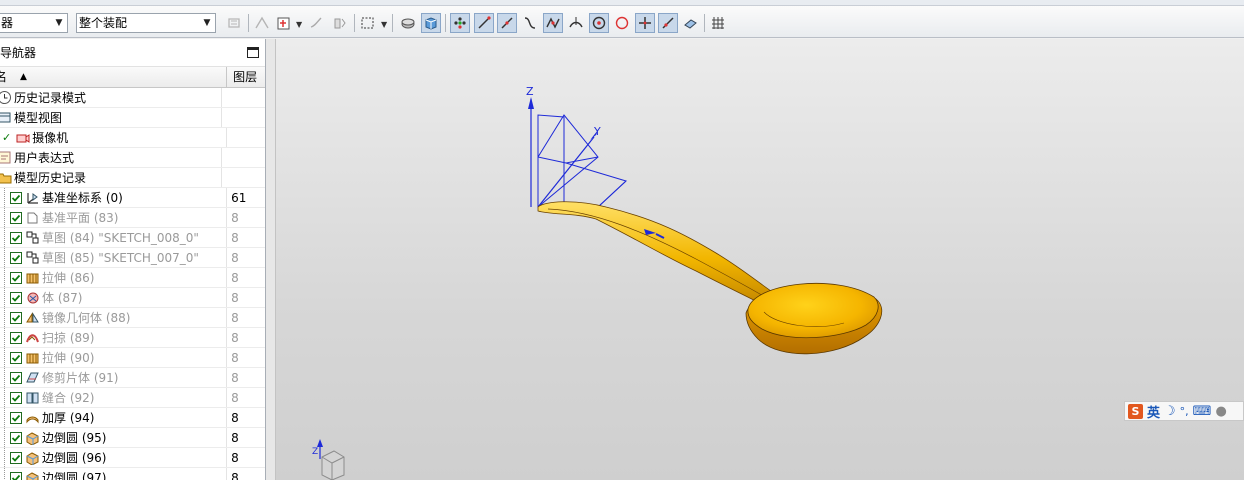 This screenshot has height=480, width=1244. What do you see at coordinates (1202, 411) in the screenshot?
I see `keyboard-icon: ⌨` at bounding box center [1202, 411].